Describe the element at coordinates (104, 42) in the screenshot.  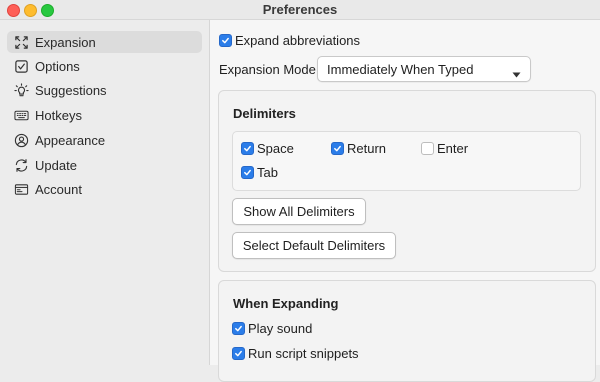
I see `sidebar-item-expansion: Expansion` at that location.